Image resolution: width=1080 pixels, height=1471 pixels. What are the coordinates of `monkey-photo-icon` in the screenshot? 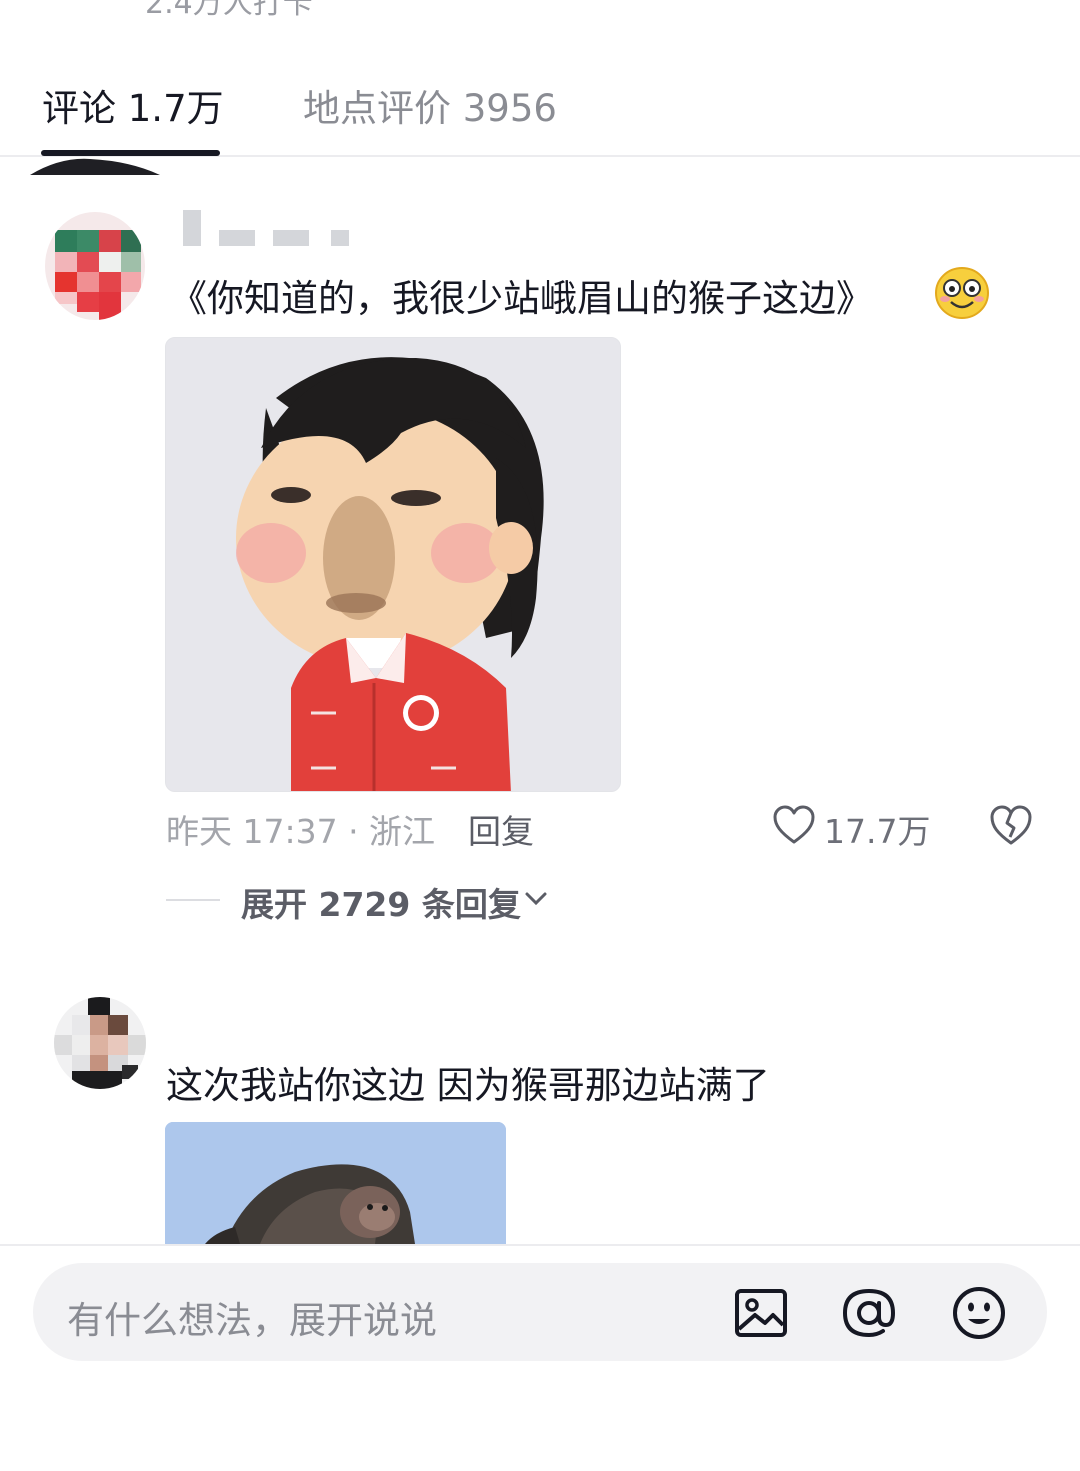 It's located at (335, 1183).